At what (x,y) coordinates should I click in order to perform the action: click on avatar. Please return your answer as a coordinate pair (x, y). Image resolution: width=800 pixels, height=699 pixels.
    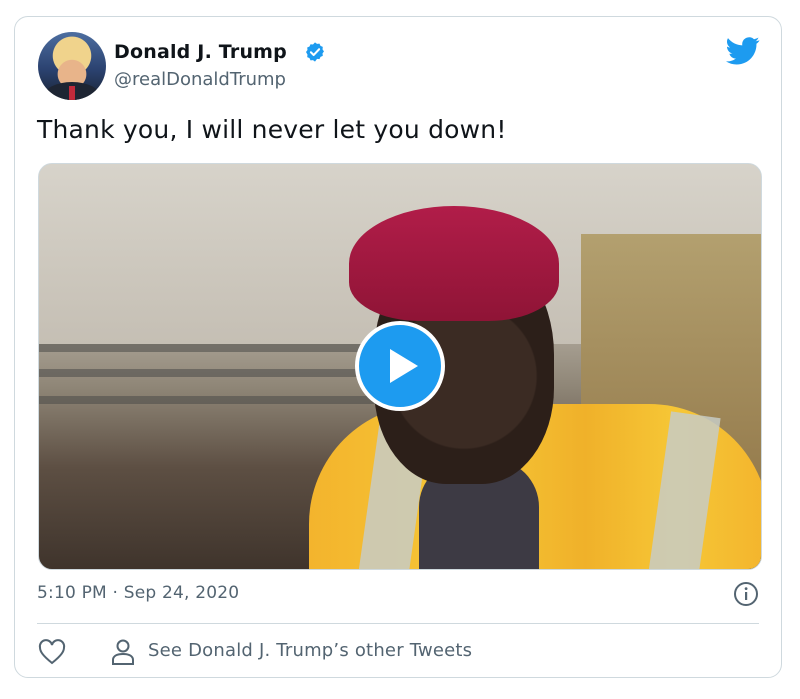
    Looking at the image, I should click on (72, 66).